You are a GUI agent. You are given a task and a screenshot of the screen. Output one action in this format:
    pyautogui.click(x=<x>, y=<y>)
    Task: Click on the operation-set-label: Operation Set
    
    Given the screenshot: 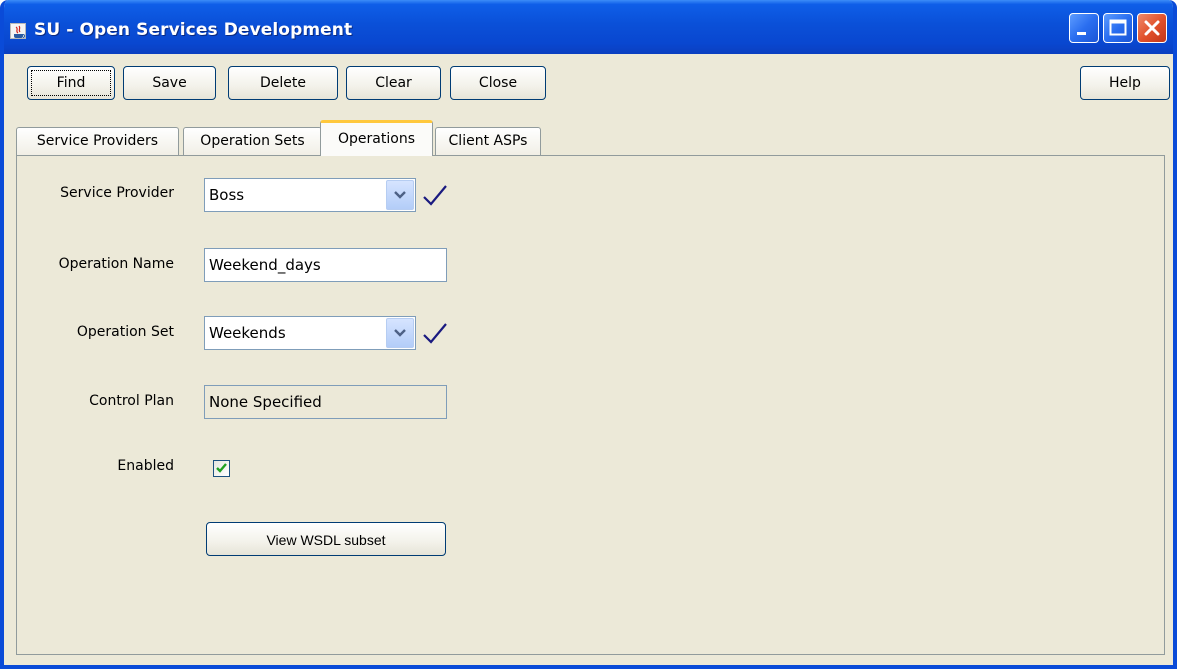 What is the action you would take?
    pyautogui.click(x=125, y=332)
    